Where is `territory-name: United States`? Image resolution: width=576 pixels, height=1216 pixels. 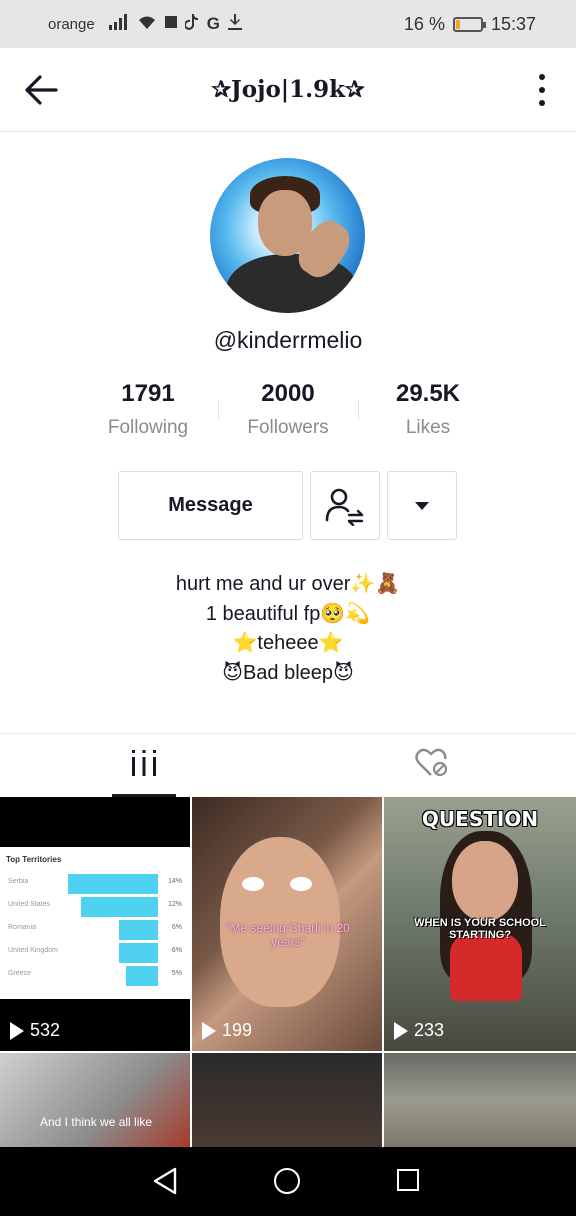 territory-name: United States is located at coordinates (29, 904).